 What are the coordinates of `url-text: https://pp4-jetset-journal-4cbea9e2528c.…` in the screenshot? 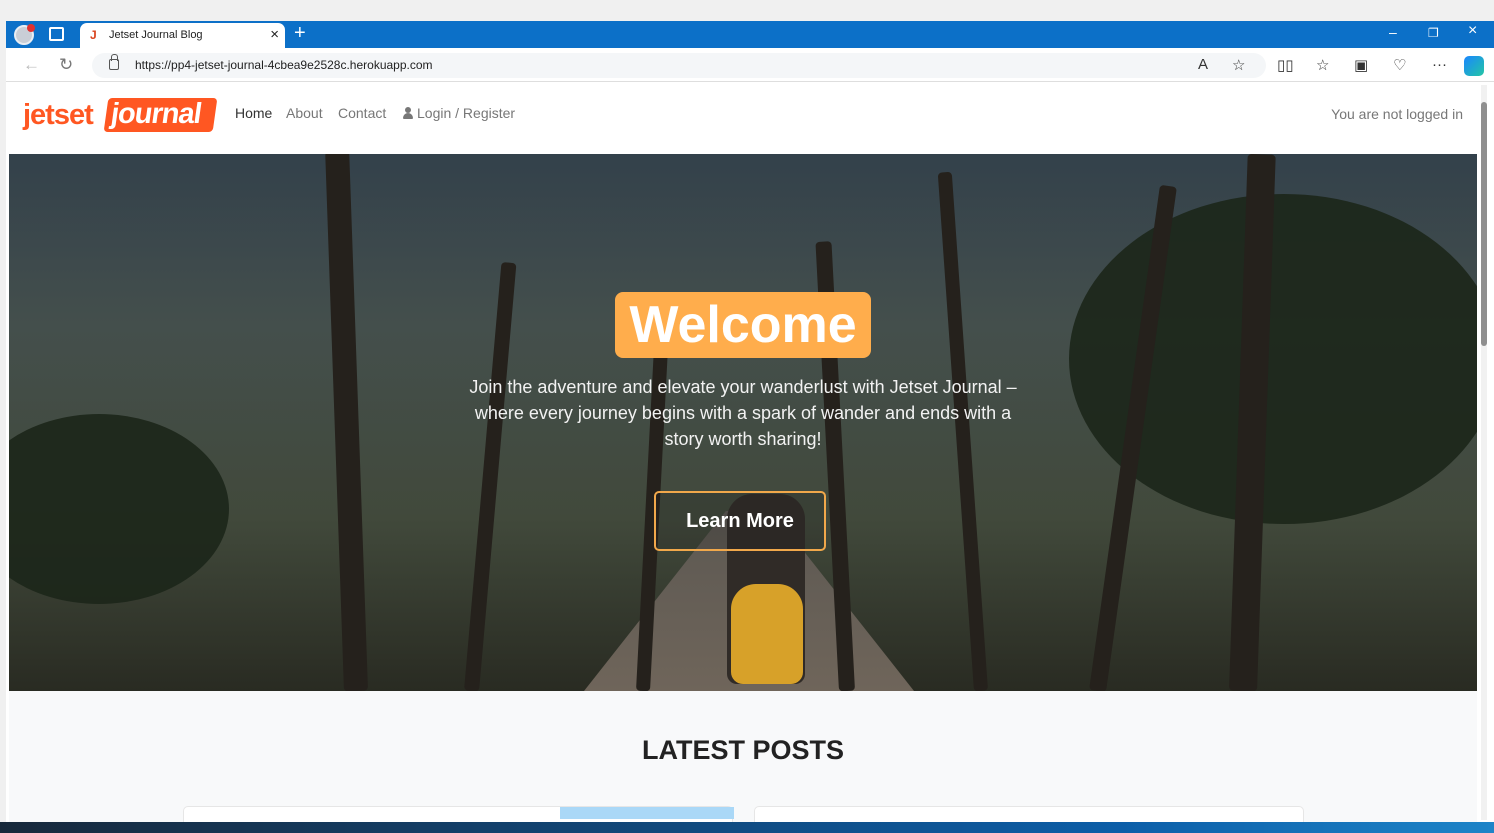 It's located at (284, 65).